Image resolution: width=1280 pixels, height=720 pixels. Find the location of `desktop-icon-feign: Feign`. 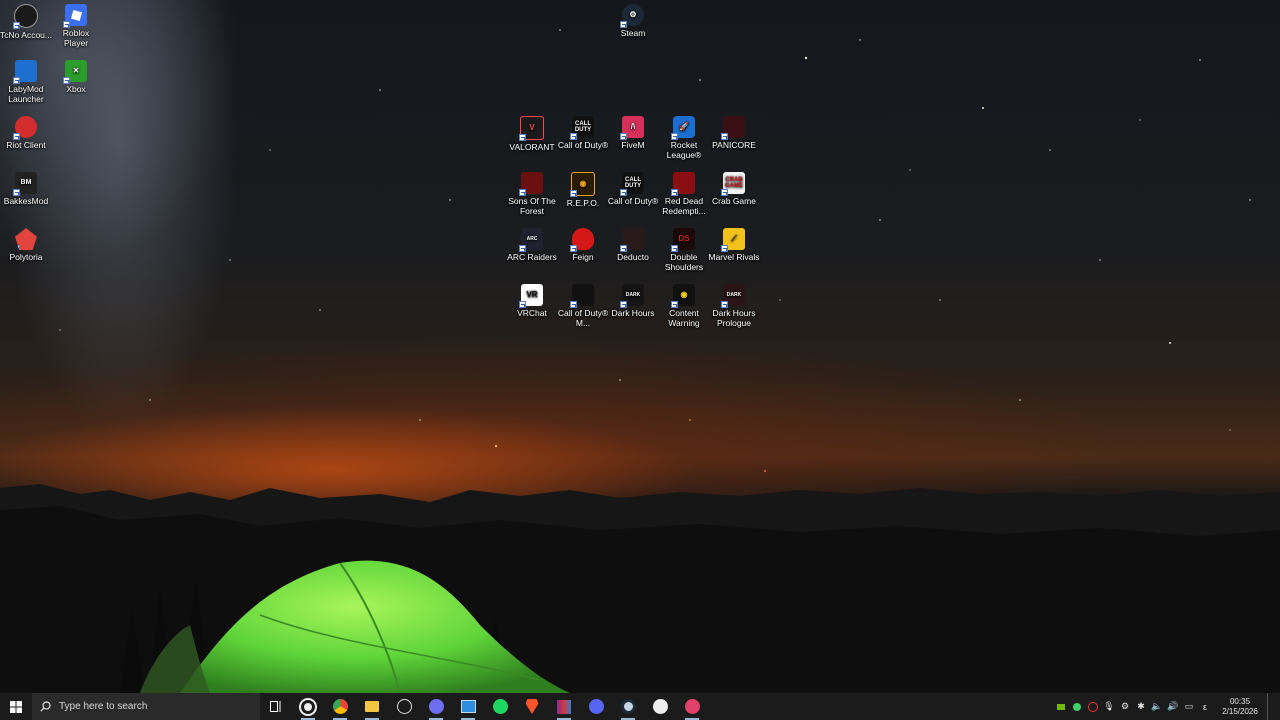

desktop-icon-feign: Feign is located at coordinates (583, 245).